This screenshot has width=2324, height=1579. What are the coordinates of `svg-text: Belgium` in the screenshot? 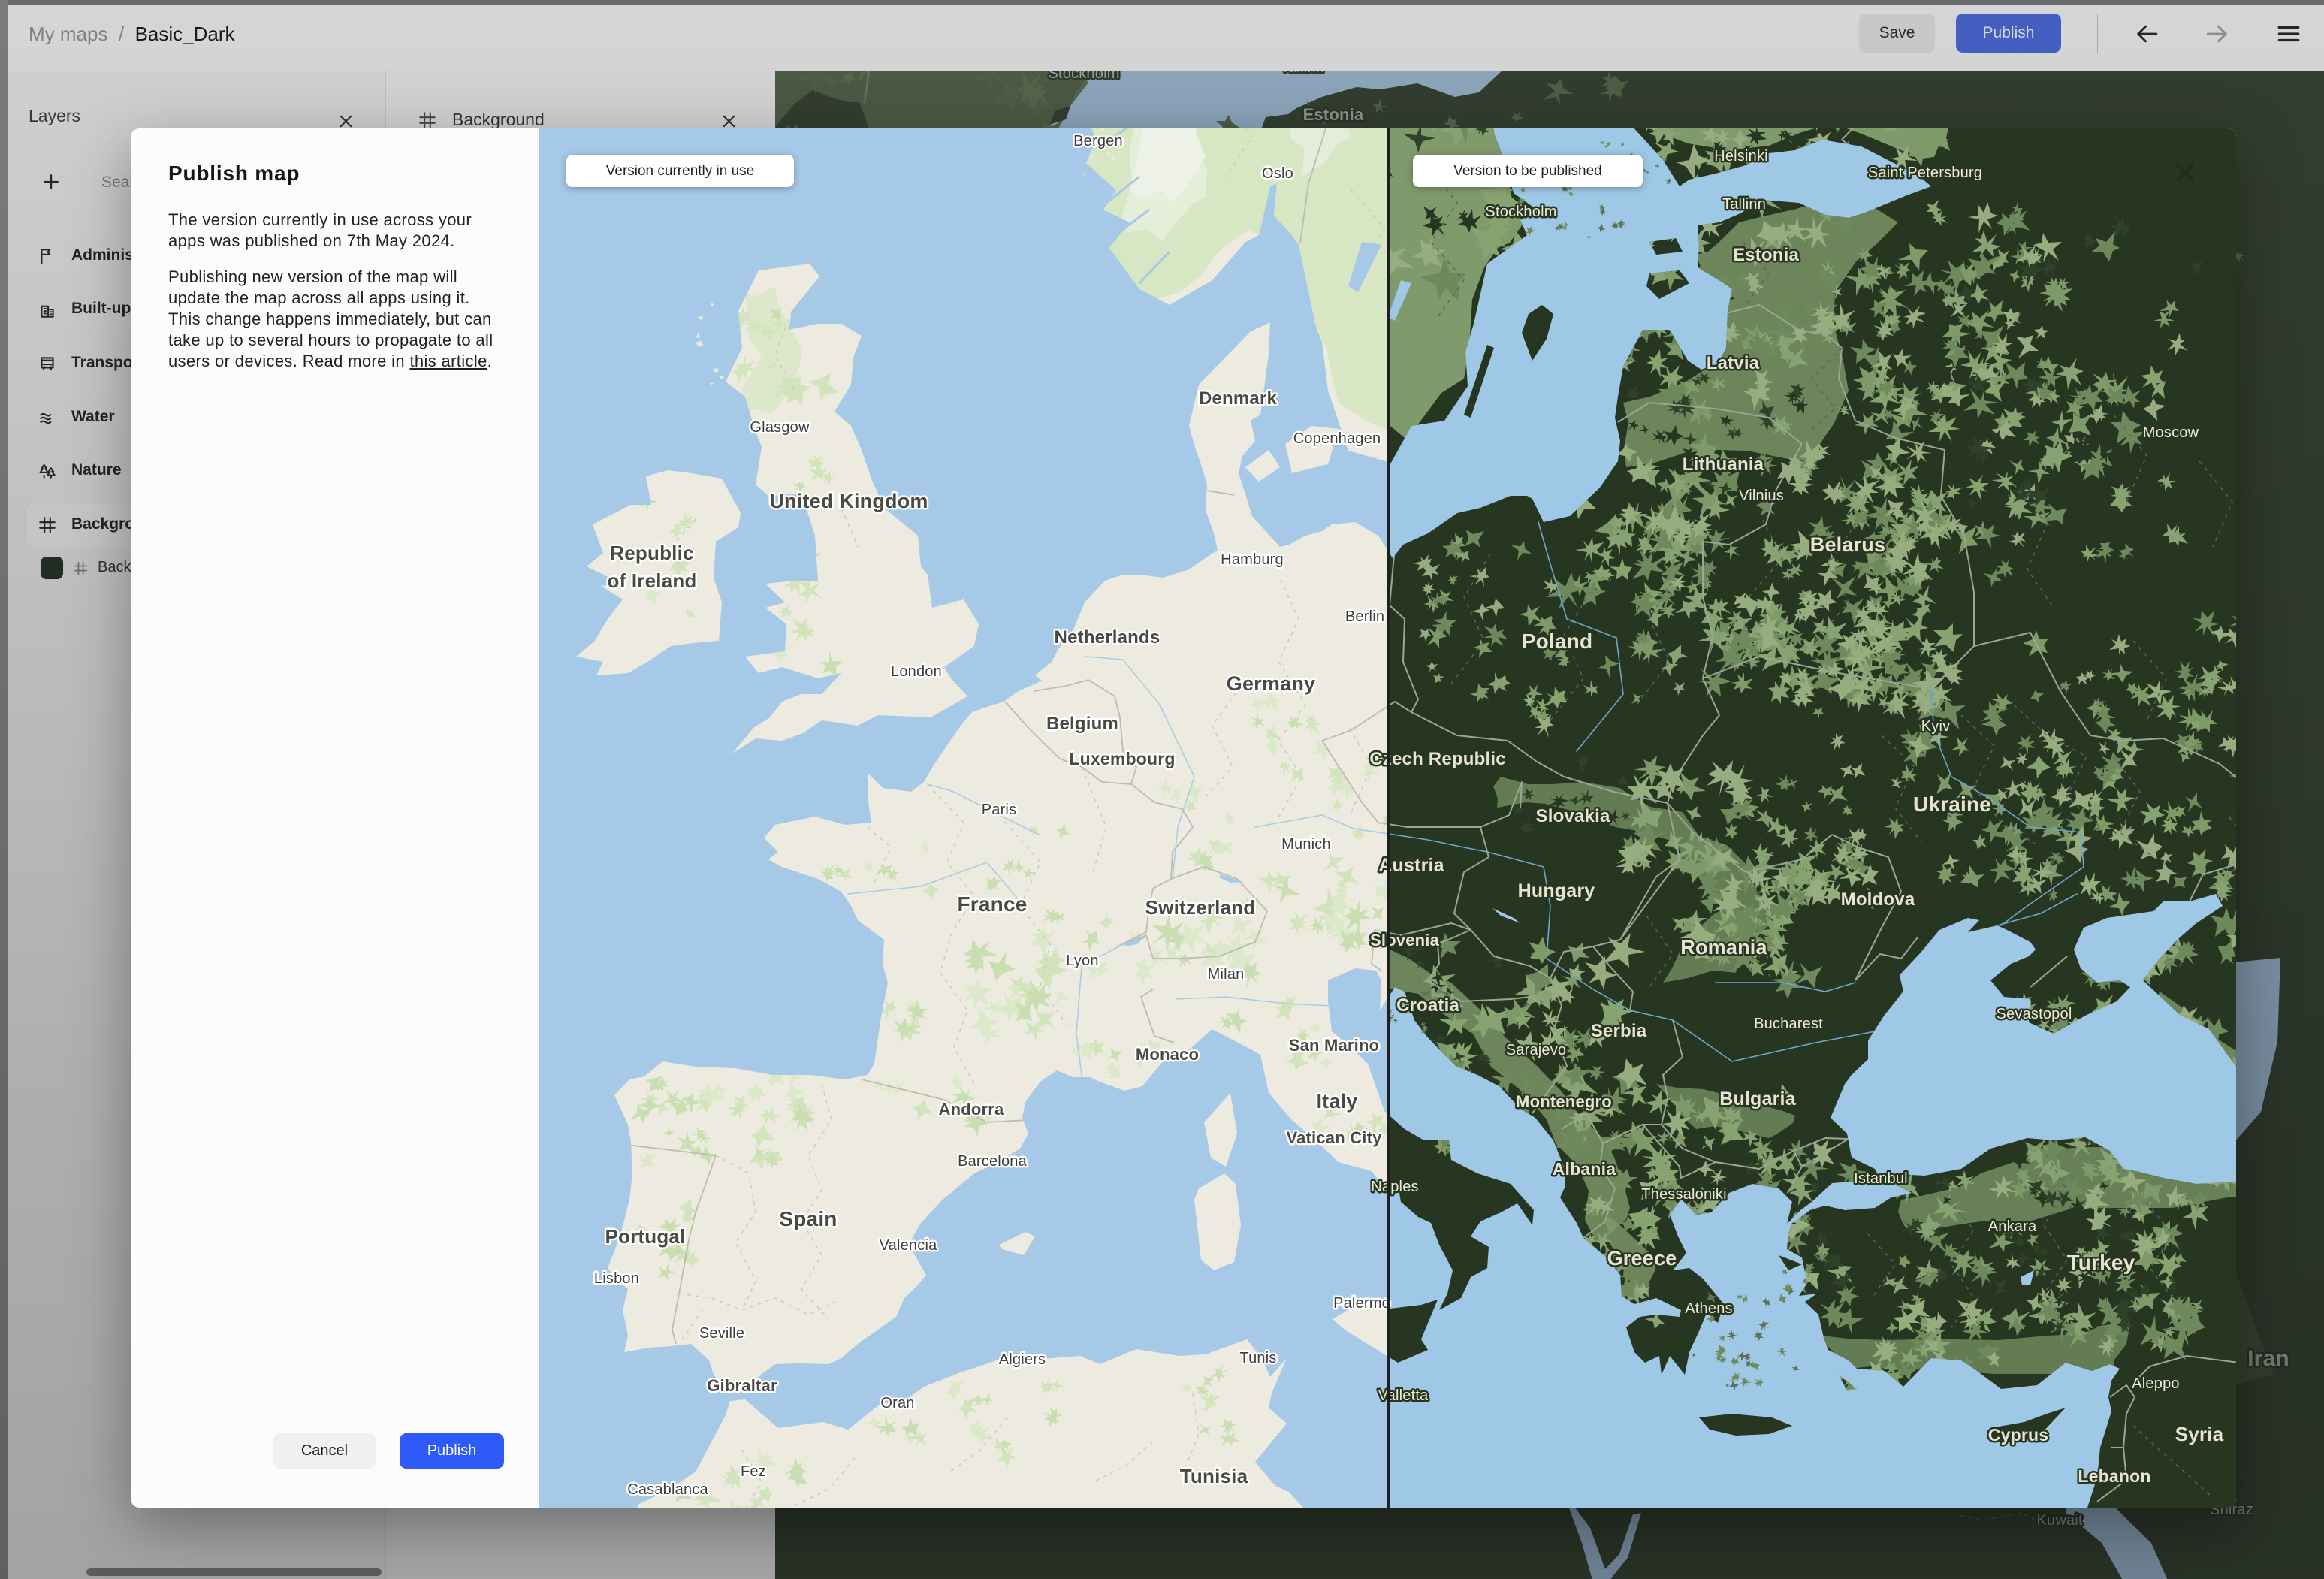 It's located at (1082, 724).